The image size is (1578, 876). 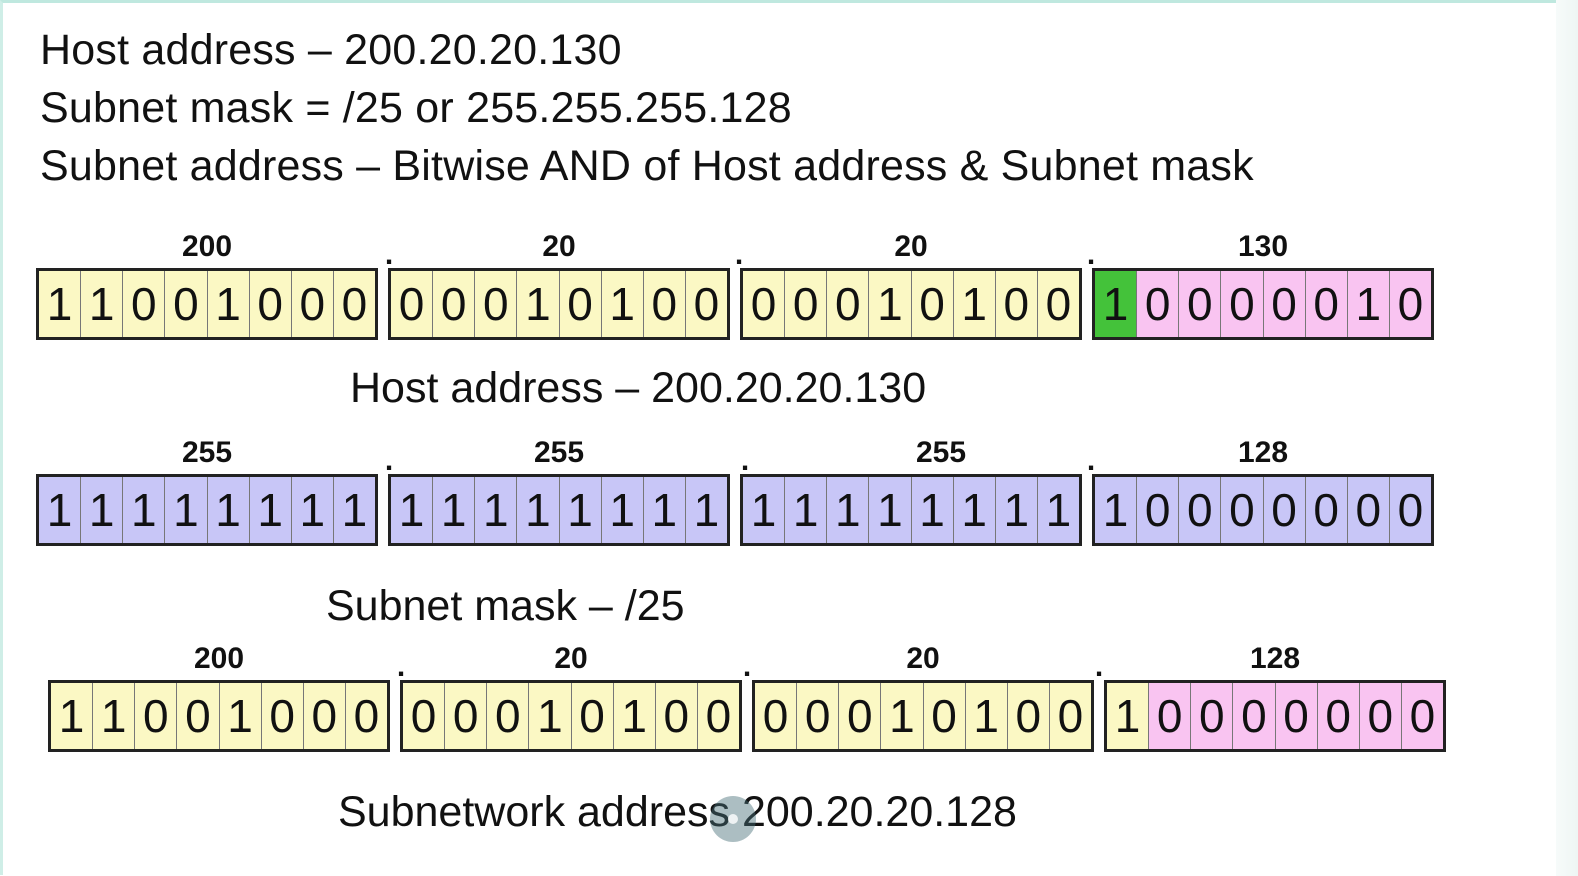 I want to click on window-edge, so click(x=1567, y=438).